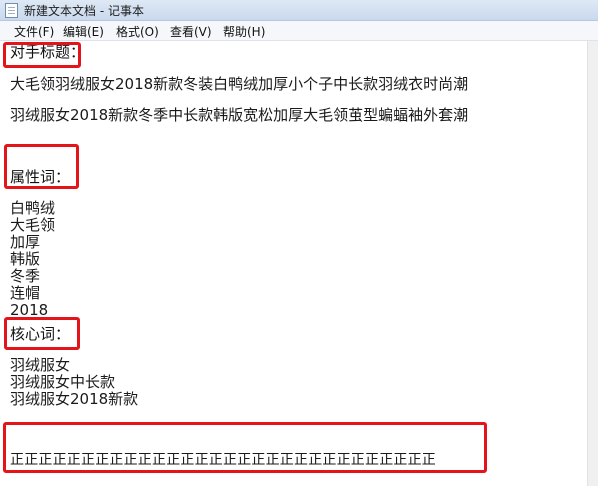 The height and width of the screenshot is (486, 598). I want to click on attribute-word: 大毛领, so click(33, 225).